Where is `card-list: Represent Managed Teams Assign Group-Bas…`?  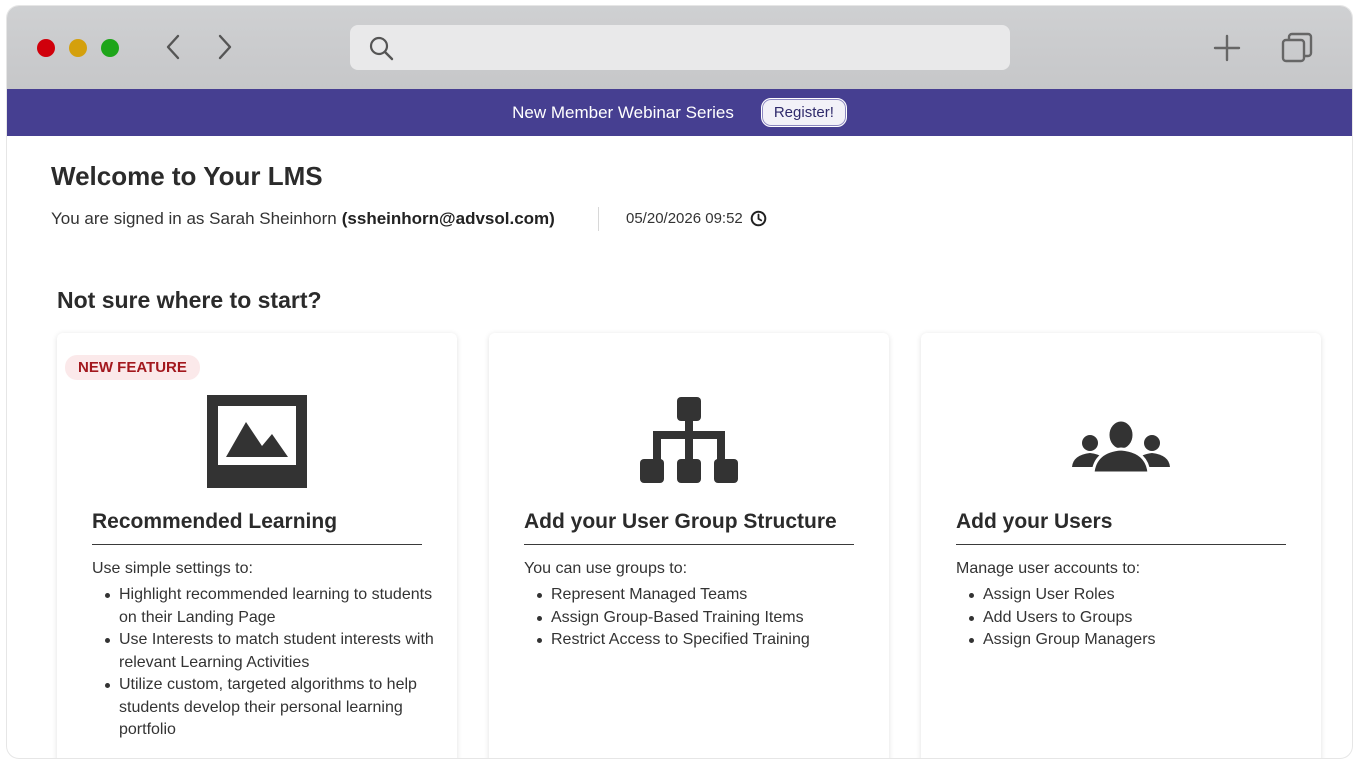 card-list: Represent Managed Teams Assign Group-Bas… is located at coordinates (702, 618).